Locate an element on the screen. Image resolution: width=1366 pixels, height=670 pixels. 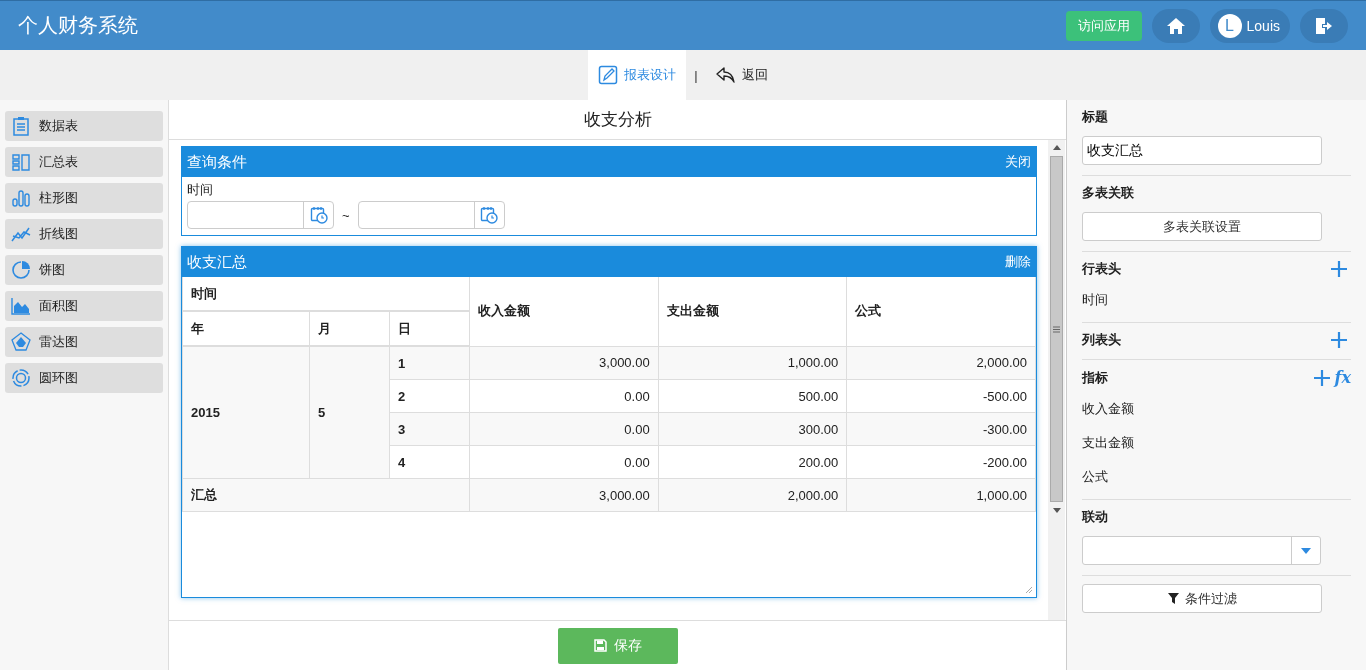
area-chart-icon is located at coordinates (21, 306).